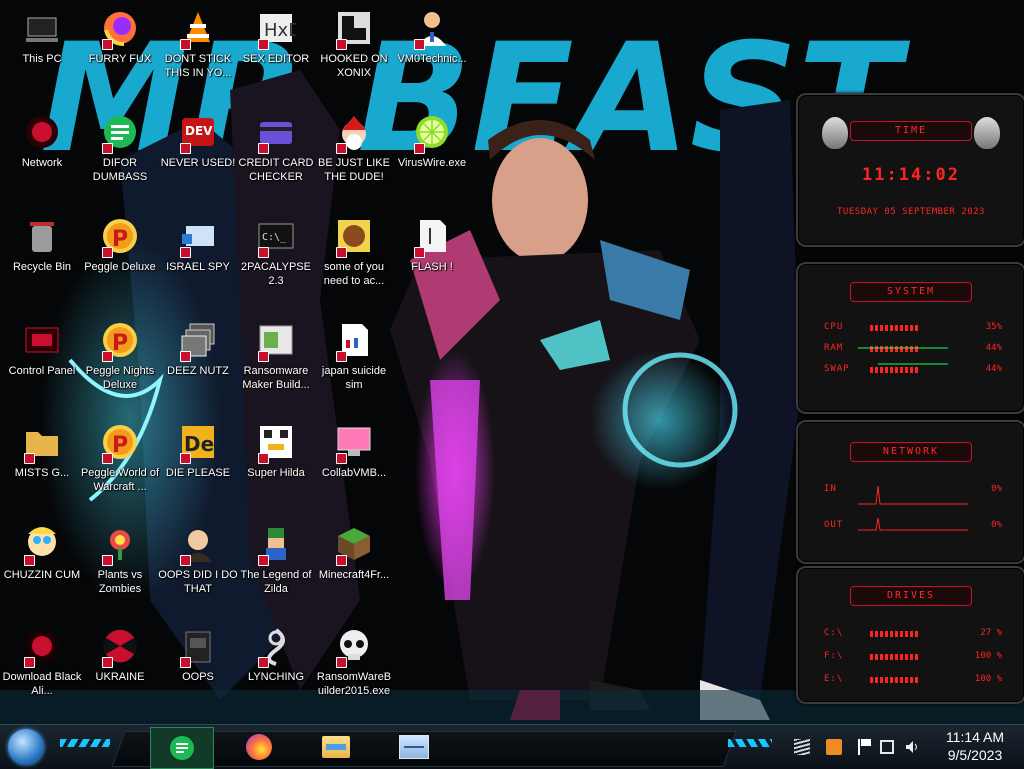 This screenshot has height=769, width=1024. I want to click on windows-stack-icon, so click(198, 341).